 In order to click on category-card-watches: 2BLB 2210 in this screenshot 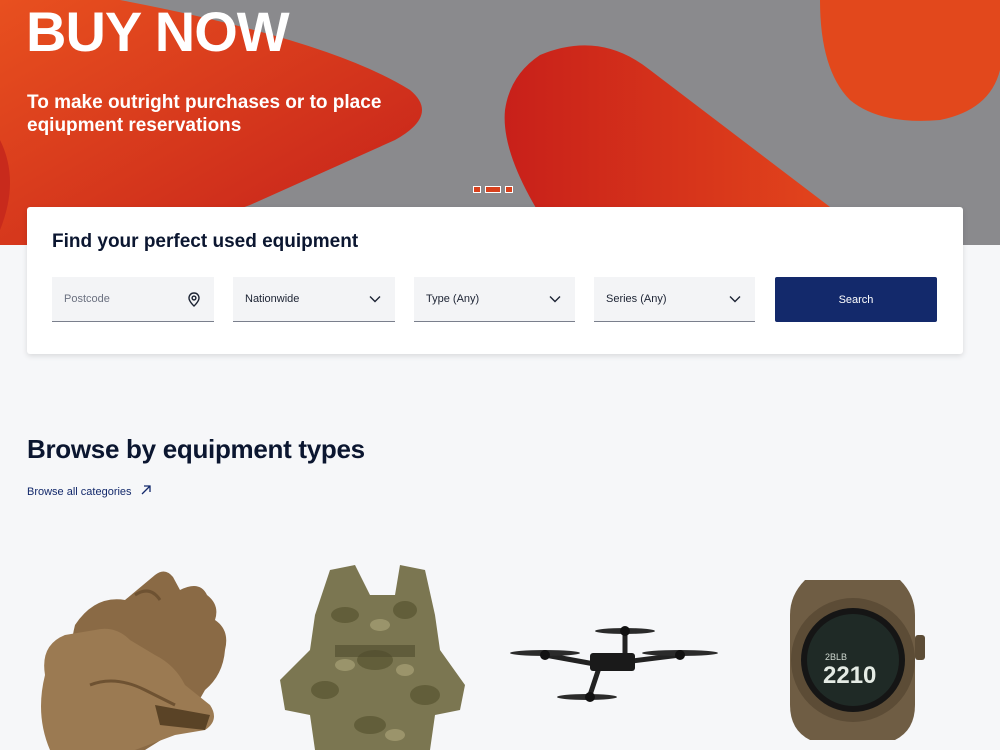, I will do `click(855, 652)`.